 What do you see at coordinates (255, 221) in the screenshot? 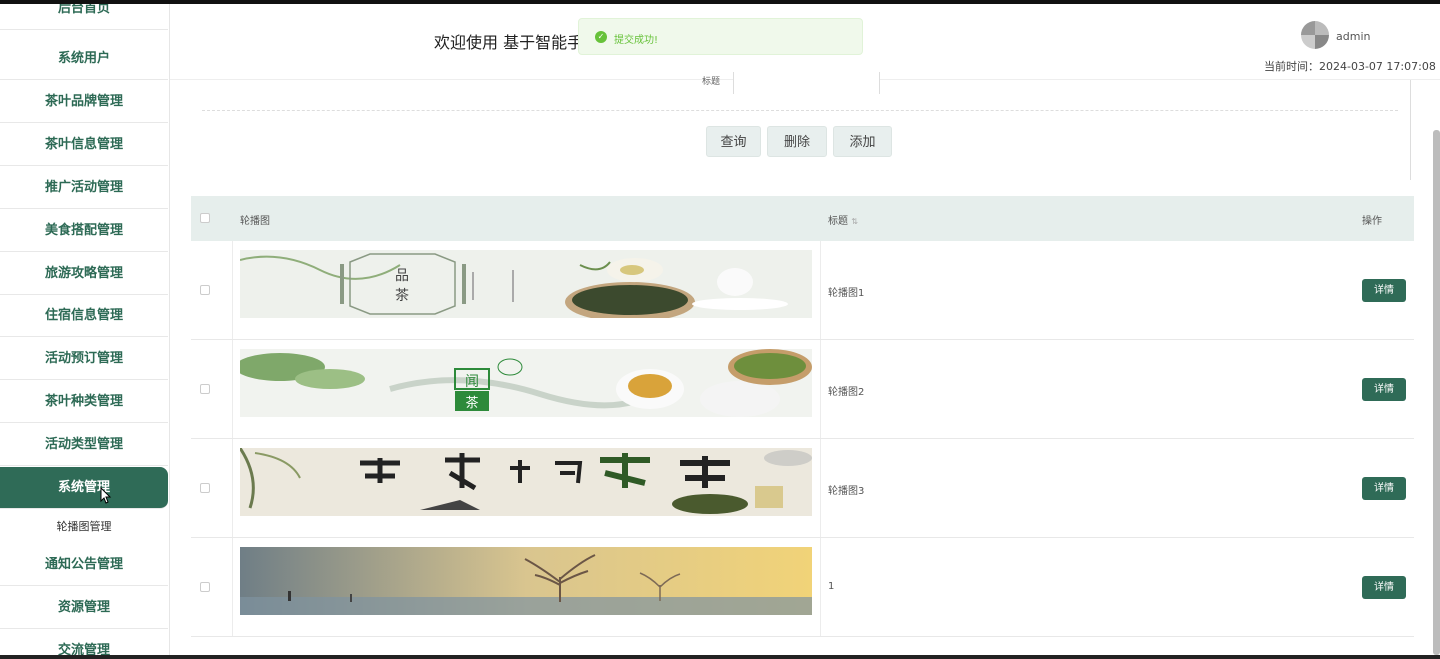
I see `column-header-image: 轮播图` at bounding box center [255, 221].